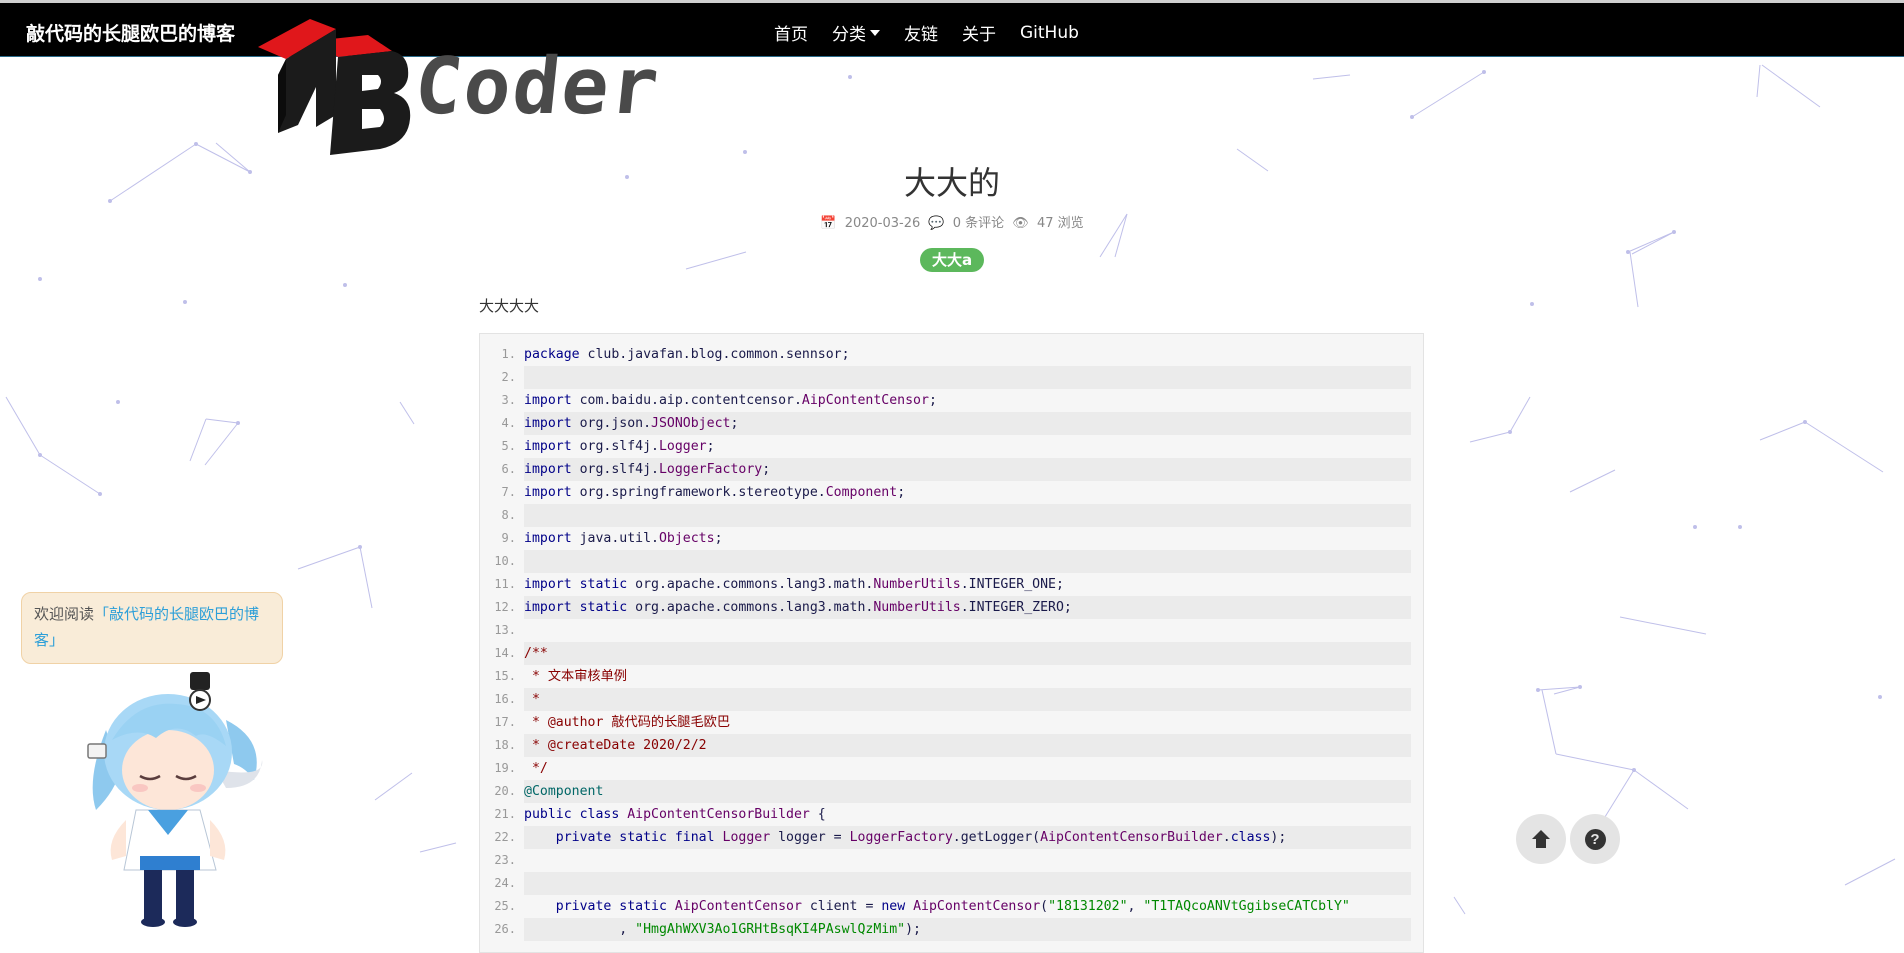  Describe the element at coordinates (875, 32) in the screenshot. I see `caret-down-icon` at that location.